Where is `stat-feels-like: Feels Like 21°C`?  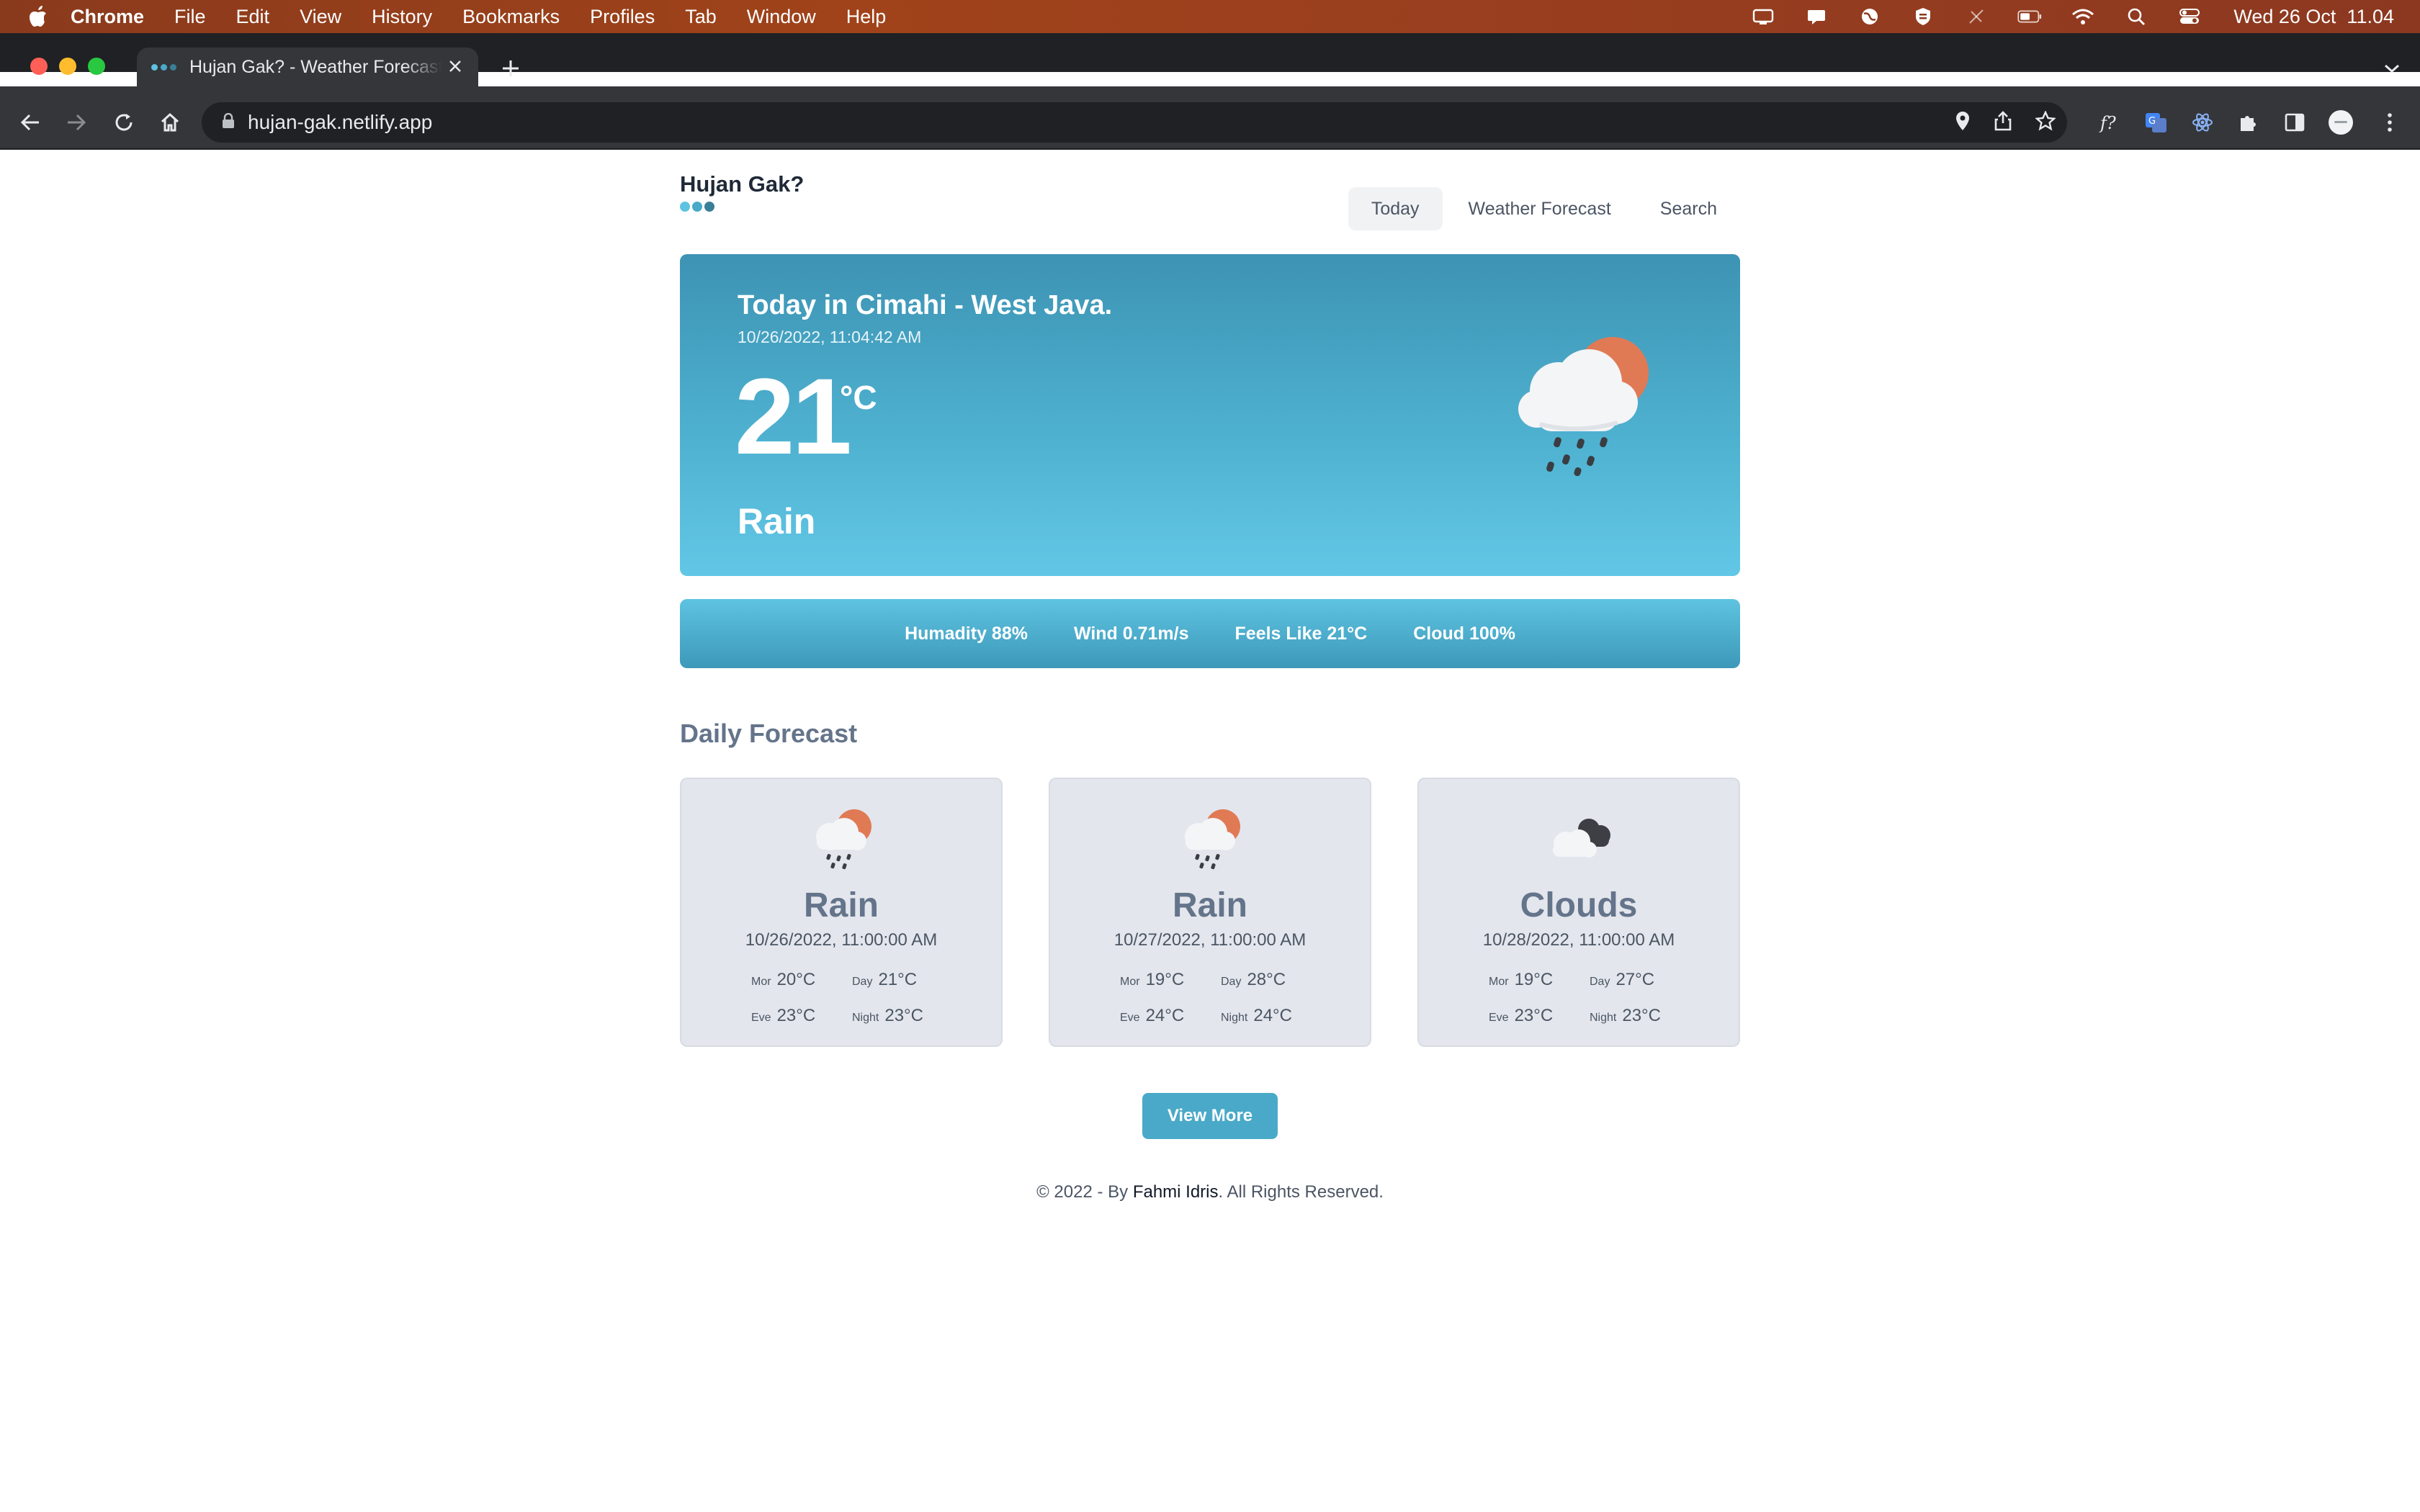 stat-feels-like: Feels Like 21°C is located at coordinates (1301, 633).